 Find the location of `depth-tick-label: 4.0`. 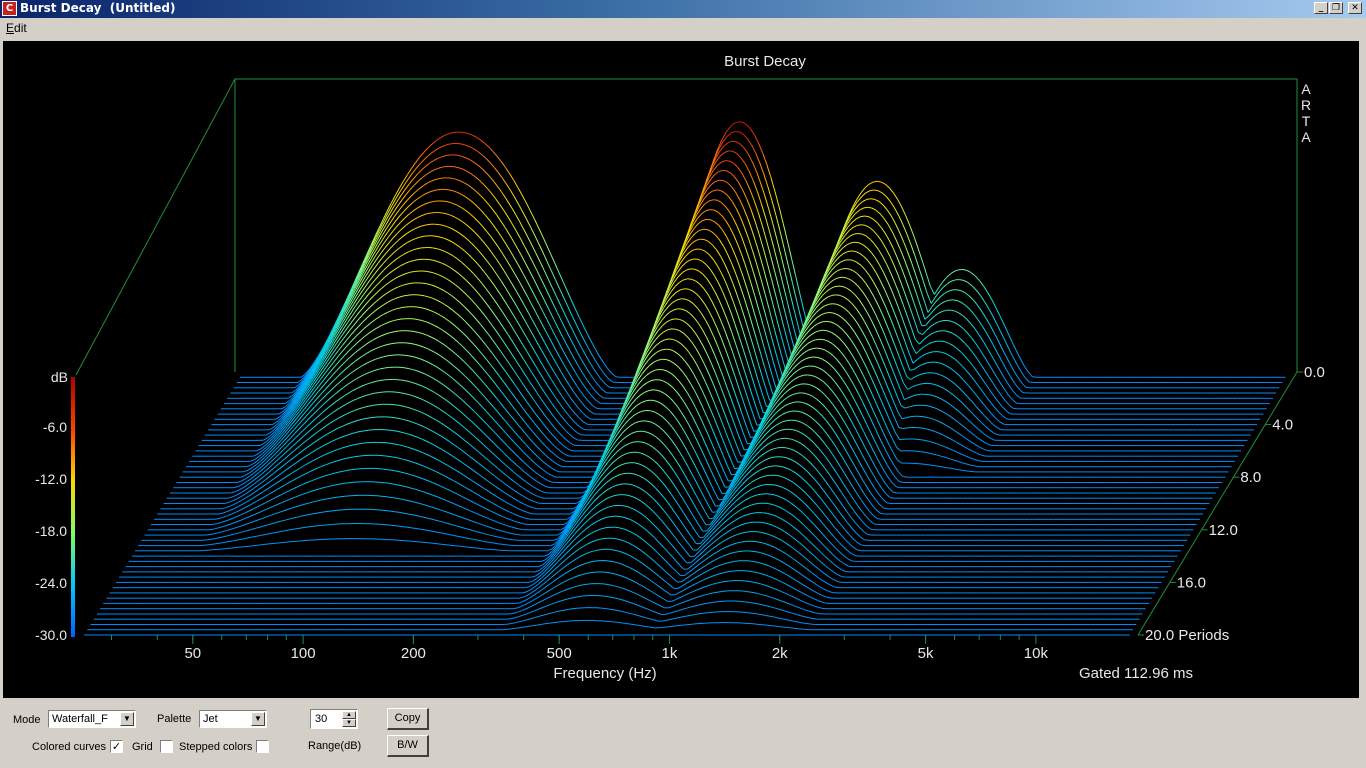

depth-tick-label: 4.0 is located at coordinates (1282, 425).